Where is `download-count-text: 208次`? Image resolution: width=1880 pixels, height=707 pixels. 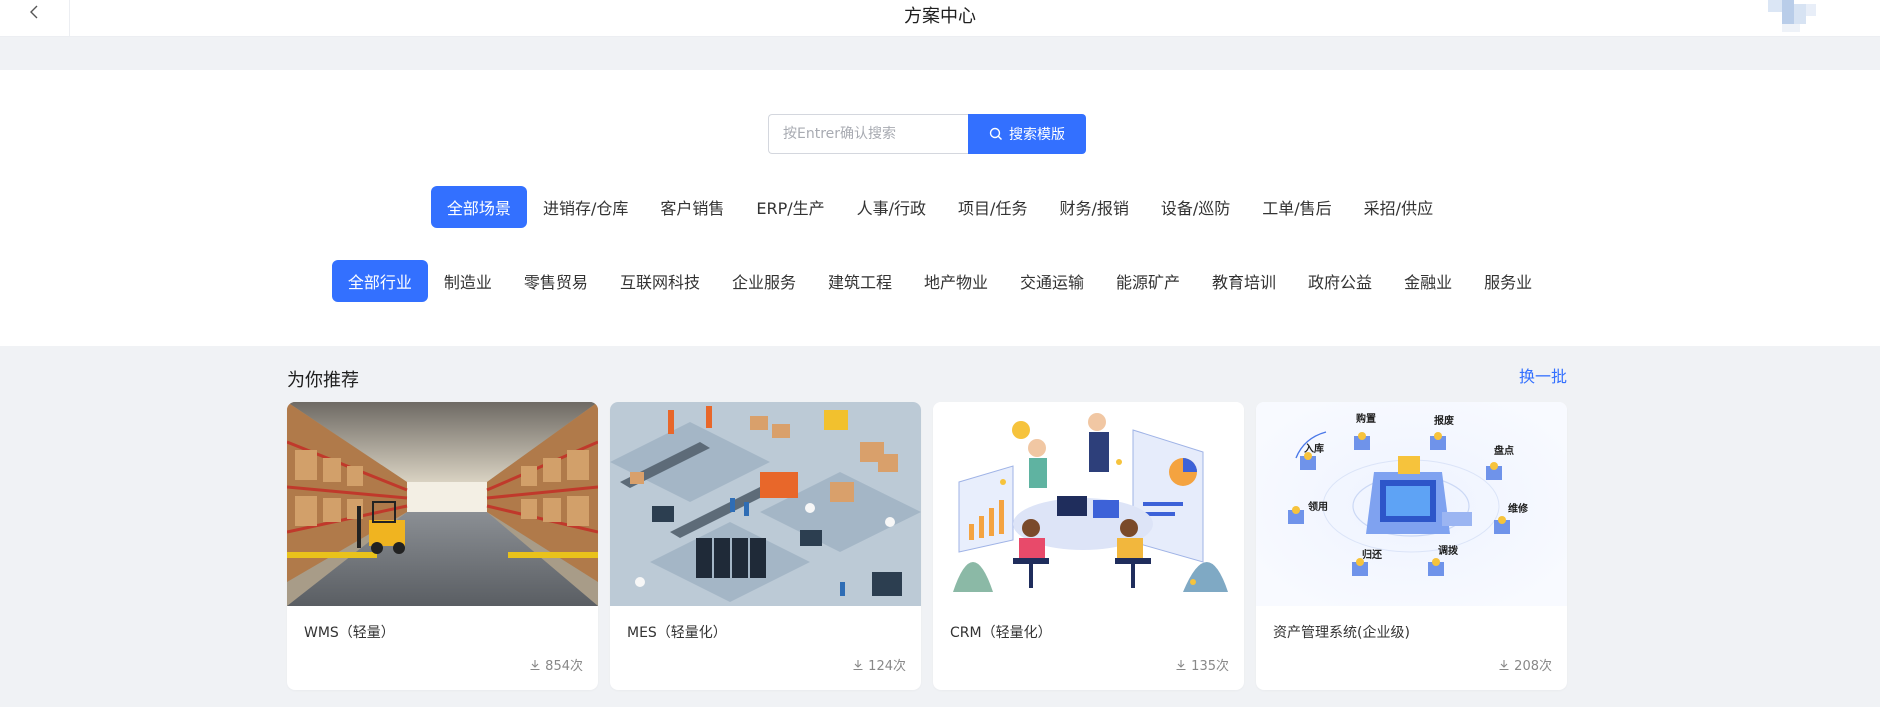
download-count-text: 208次 is located at coordinates (1533, 666).